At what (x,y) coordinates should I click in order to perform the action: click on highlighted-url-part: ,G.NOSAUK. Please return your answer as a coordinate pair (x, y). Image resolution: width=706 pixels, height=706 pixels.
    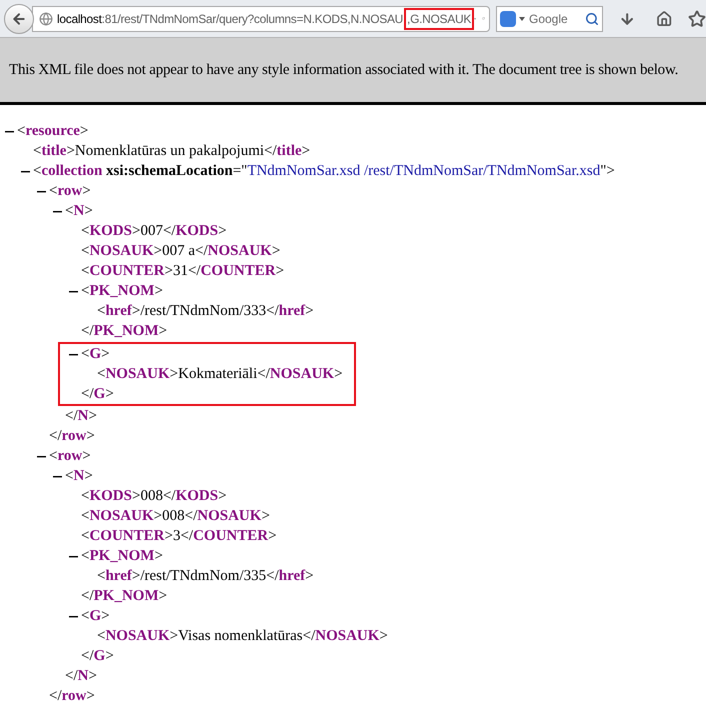
    Looking at the image, I should click on (439, 19).